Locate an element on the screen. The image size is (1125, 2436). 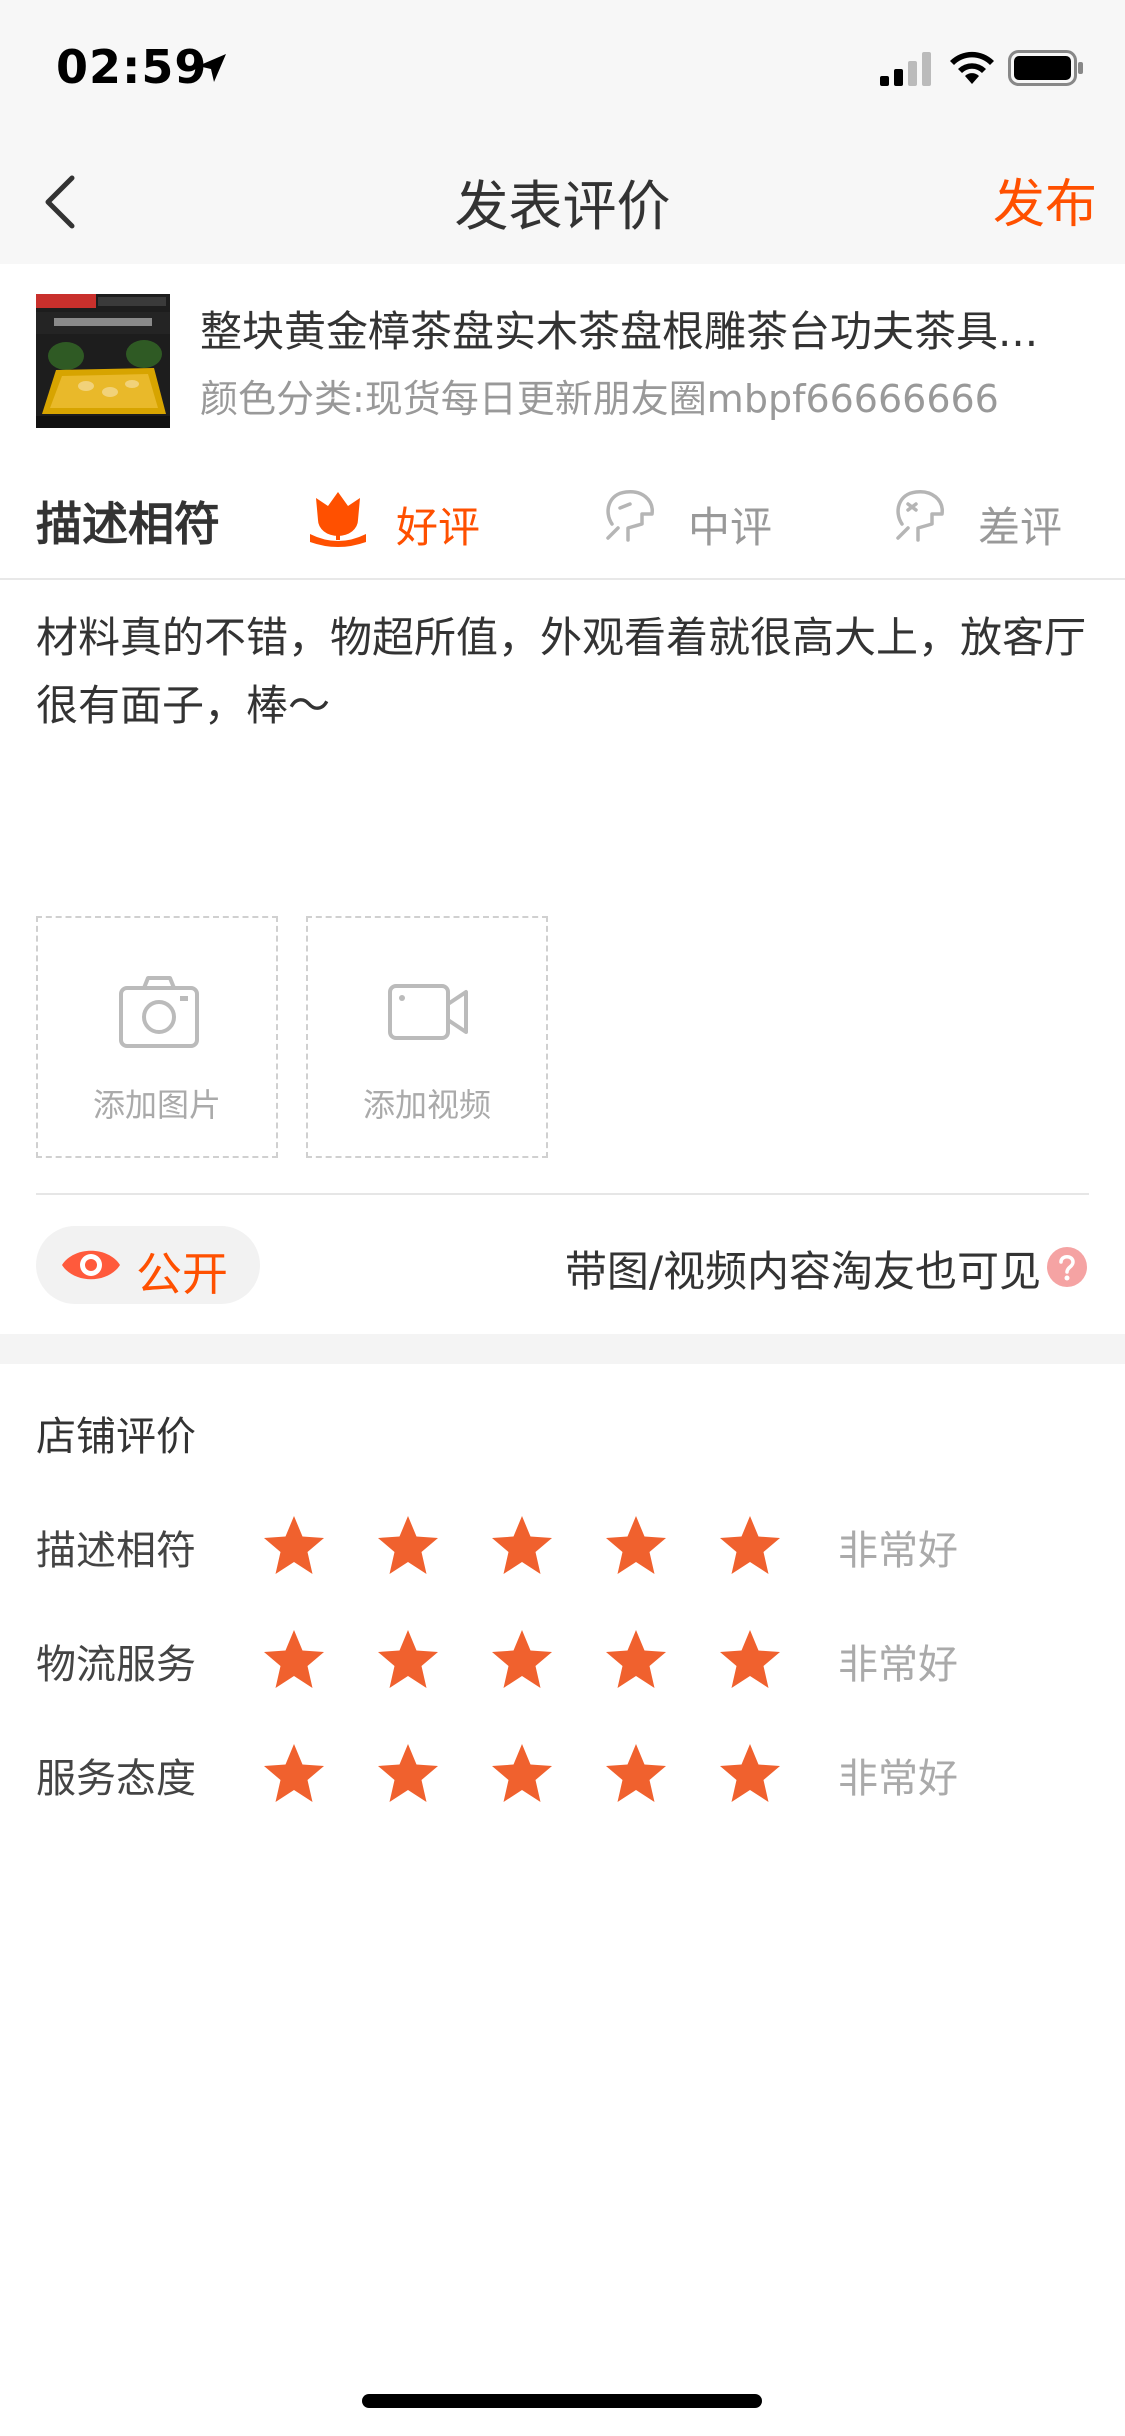
face-neutral-icon is located at coordinates (630, 516).